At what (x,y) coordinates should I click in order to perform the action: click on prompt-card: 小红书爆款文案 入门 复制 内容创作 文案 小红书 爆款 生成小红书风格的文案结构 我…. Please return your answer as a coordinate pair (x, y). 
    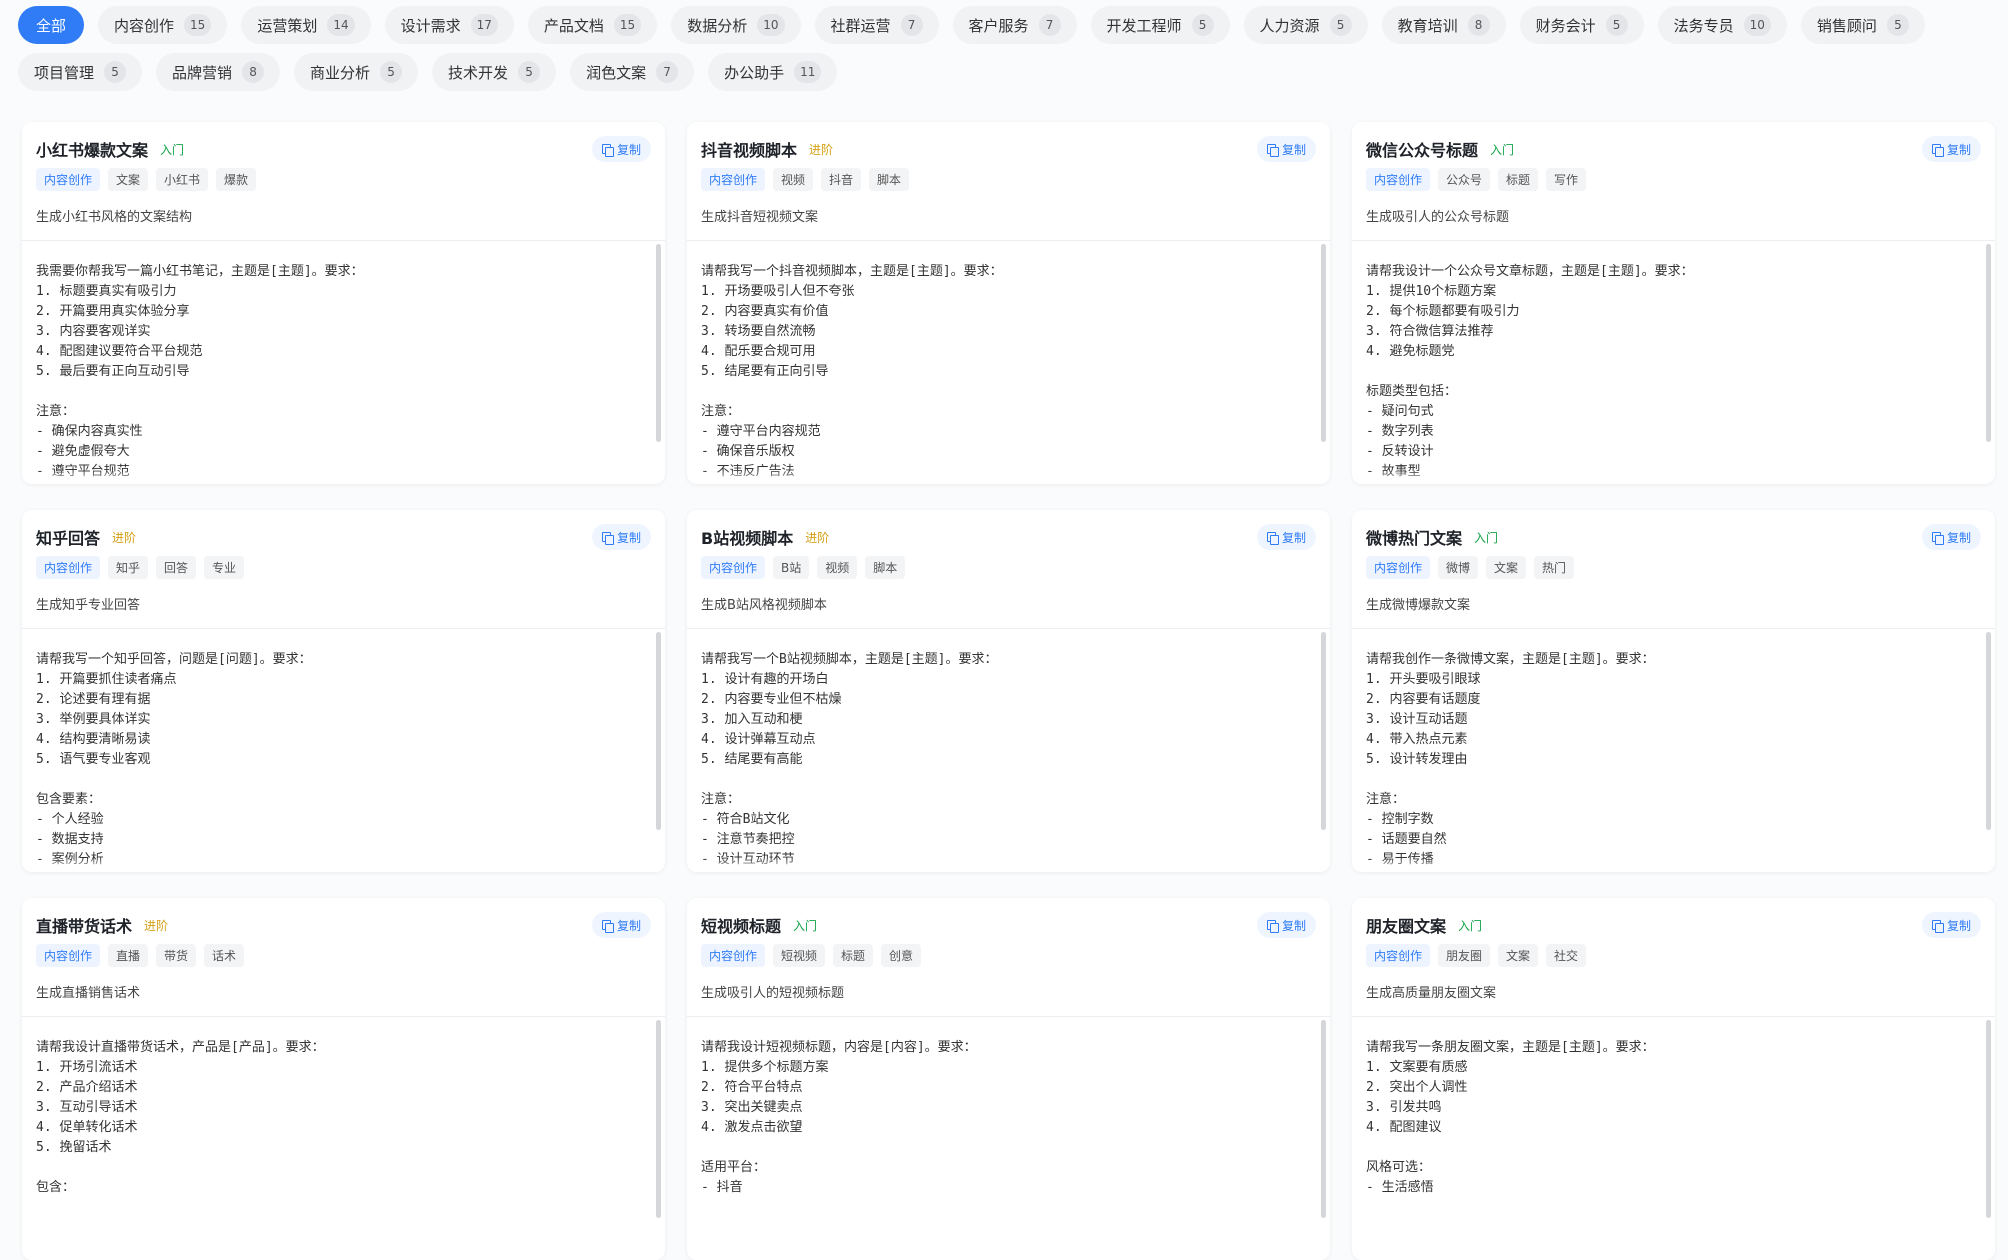
    Looking at the image, I should click on (343, 303).